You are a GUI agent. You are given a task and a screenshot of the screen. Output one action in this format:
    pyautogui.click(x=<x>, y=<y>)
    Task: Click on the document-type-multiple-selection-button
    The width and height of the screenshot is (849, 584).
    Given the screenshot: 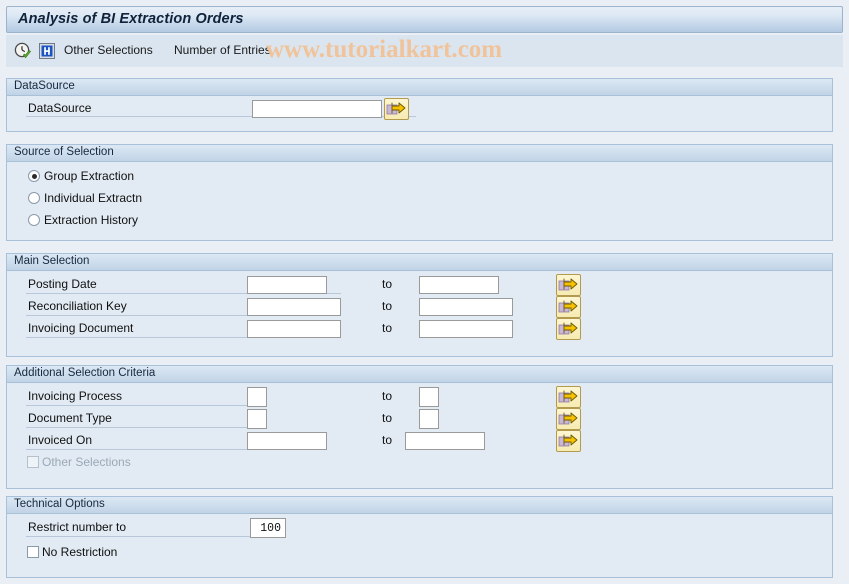 What is the action you would take?
    pyautogui.click(x=568, y=419)
    